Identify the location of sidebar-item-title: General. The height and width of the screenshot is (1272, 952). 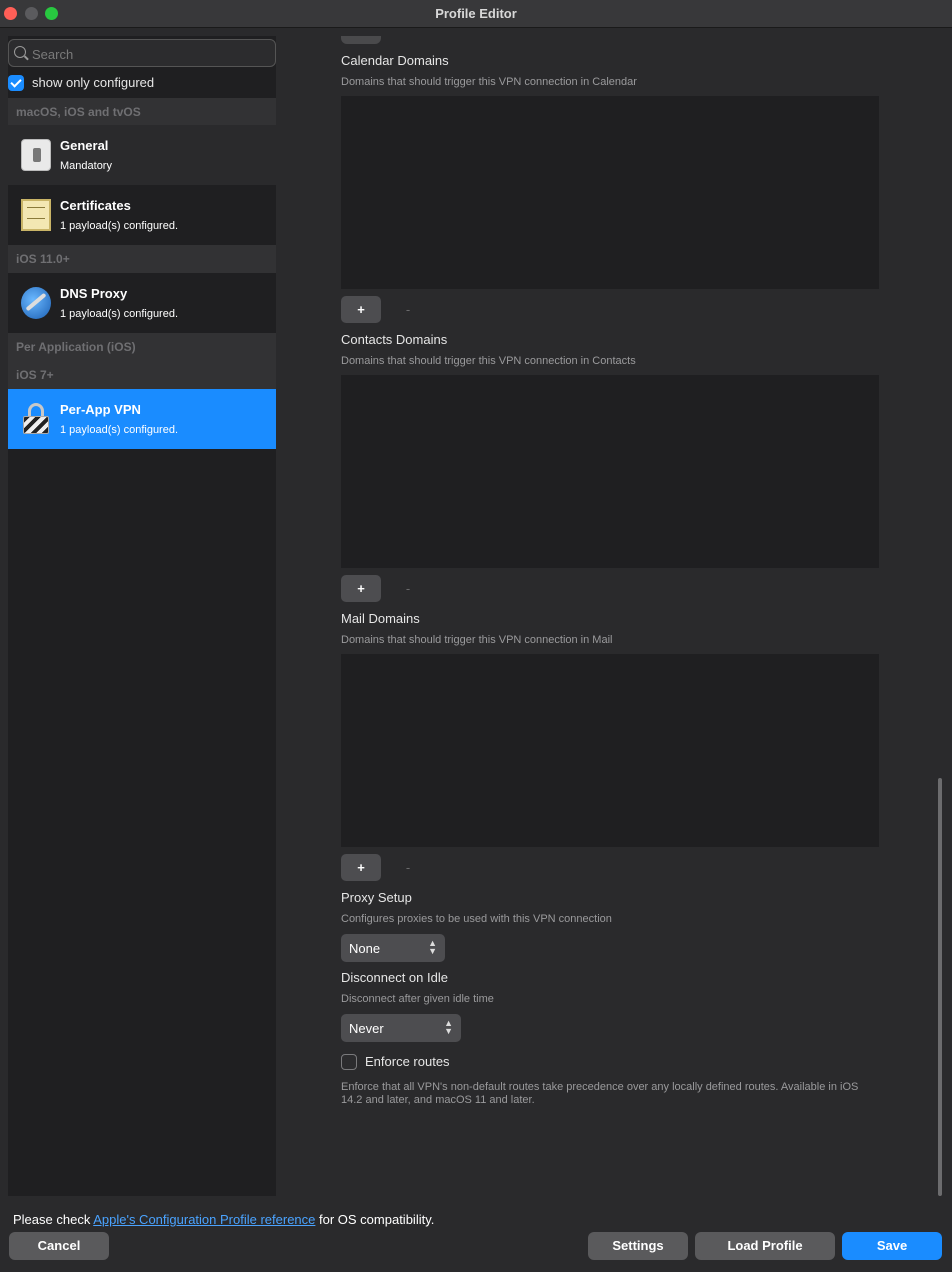
(84, 145).